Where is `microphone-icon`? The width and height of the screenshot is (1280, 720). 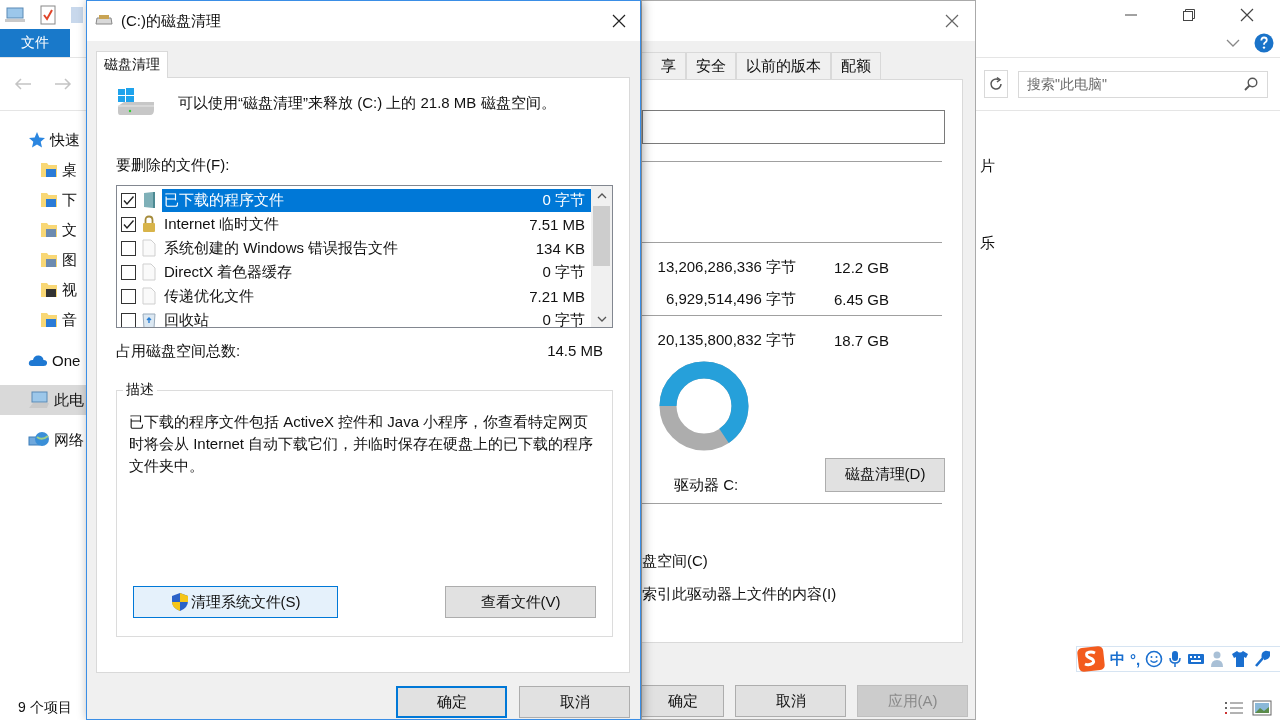
microphone-icon is located at coordinates (1175, 659).